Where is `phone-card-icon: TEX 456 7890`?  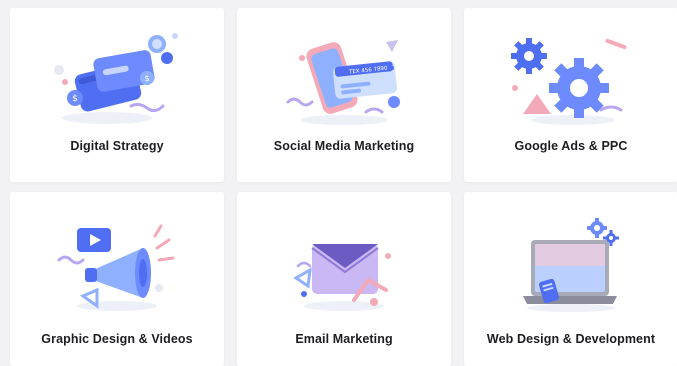
phone-card-icon: TEX 456 7890 is located at coordinates (343, 82).